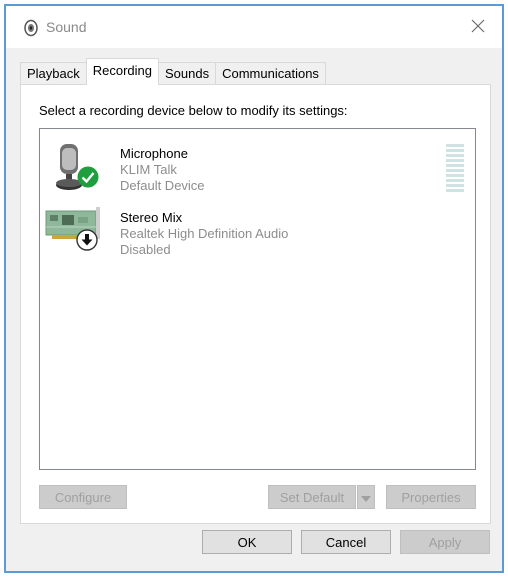 The image size is (508, 577). Describe the element at coordinates (346, 542) in the screenshot. I see `cancel-button: Cancel` at that location.